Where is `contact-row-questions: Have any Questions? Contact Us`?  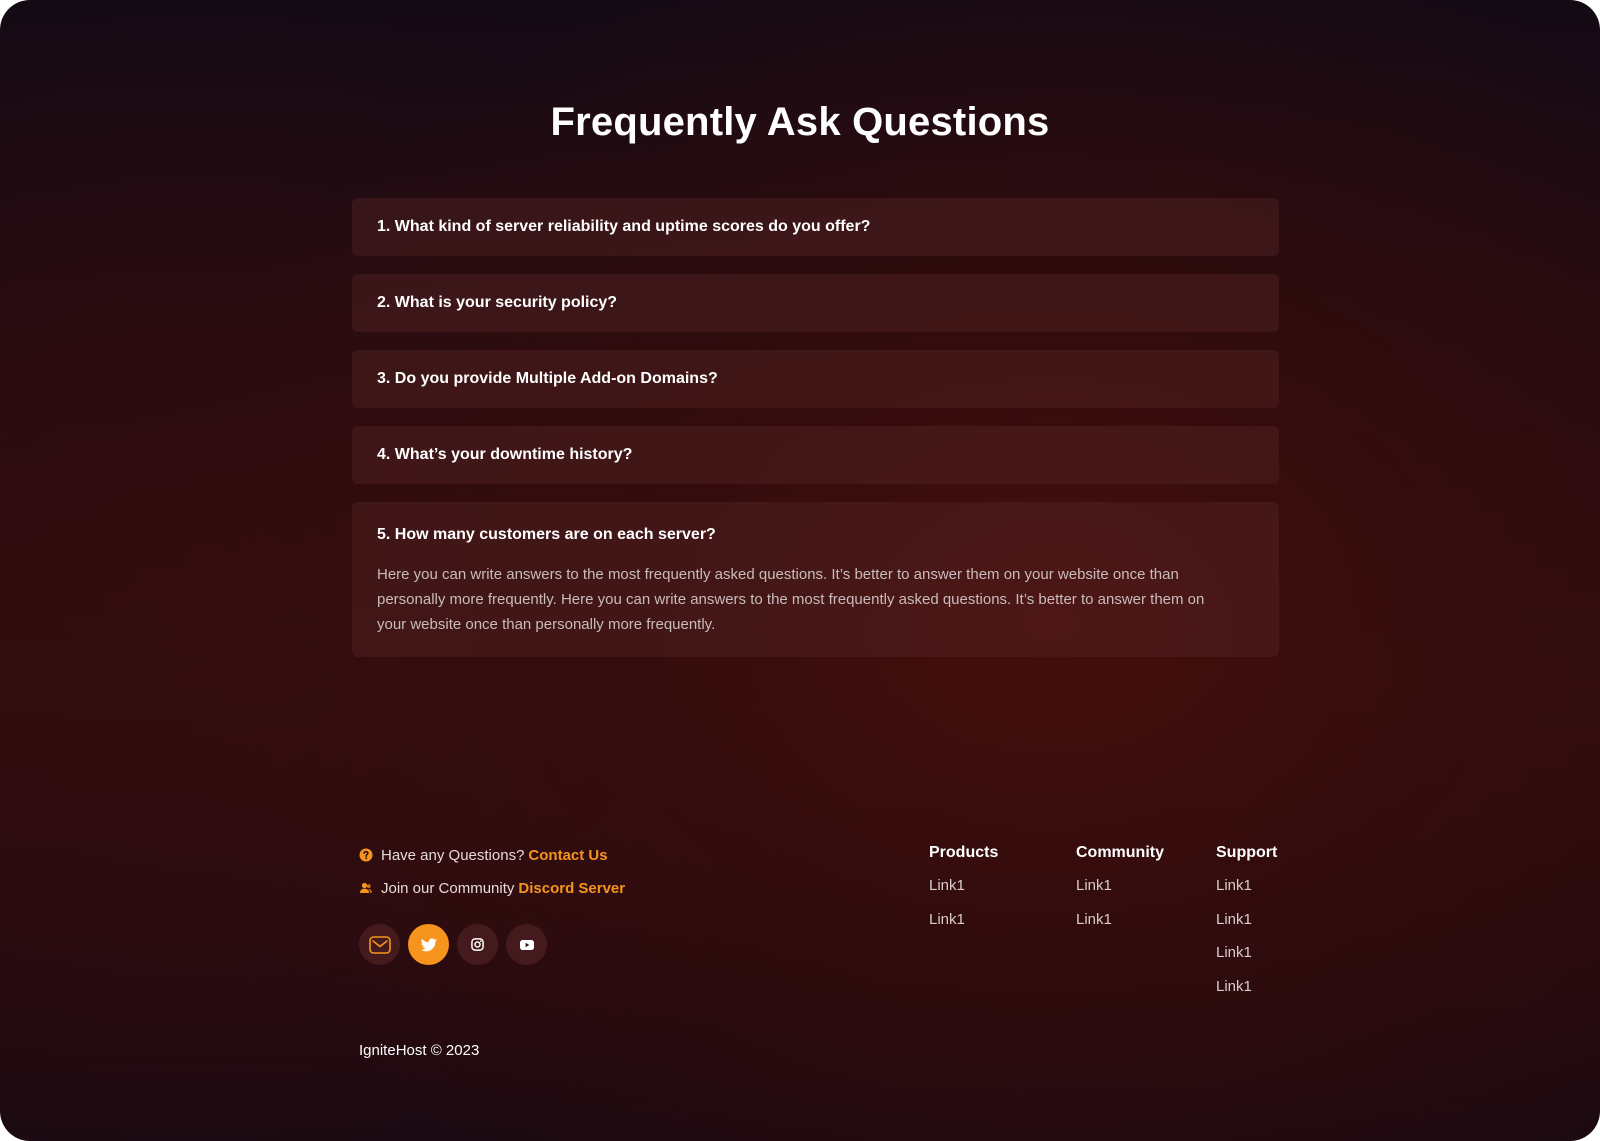
contact-row-questions: Have any Questions? Contact Us is located at coordinates (492, 855).